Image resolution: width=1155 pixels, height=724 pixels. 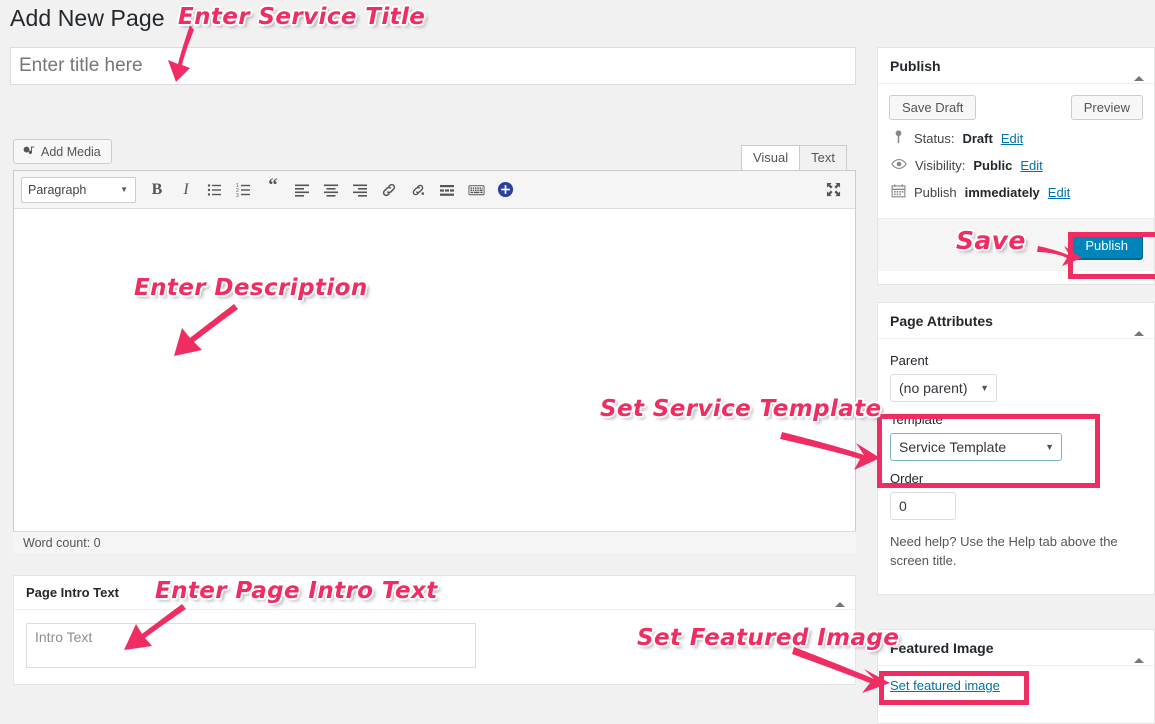 What do you see at coordinates (302, 190) in the screenshot?
I see `align-left-icon` at bounding box center [302, 190].